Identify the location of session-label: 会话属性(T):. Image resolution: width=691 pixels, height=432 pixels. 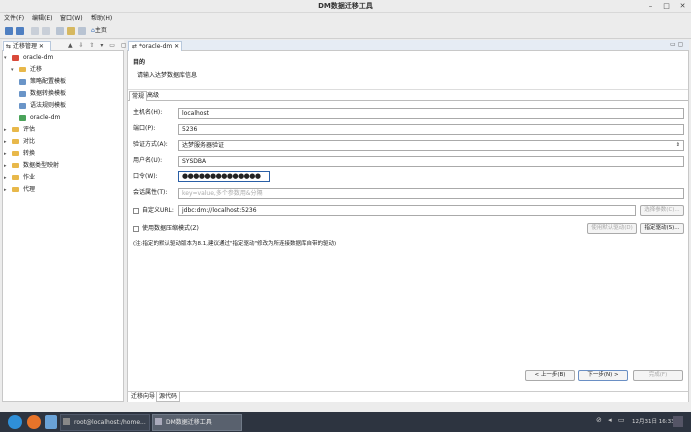
(150, 192).